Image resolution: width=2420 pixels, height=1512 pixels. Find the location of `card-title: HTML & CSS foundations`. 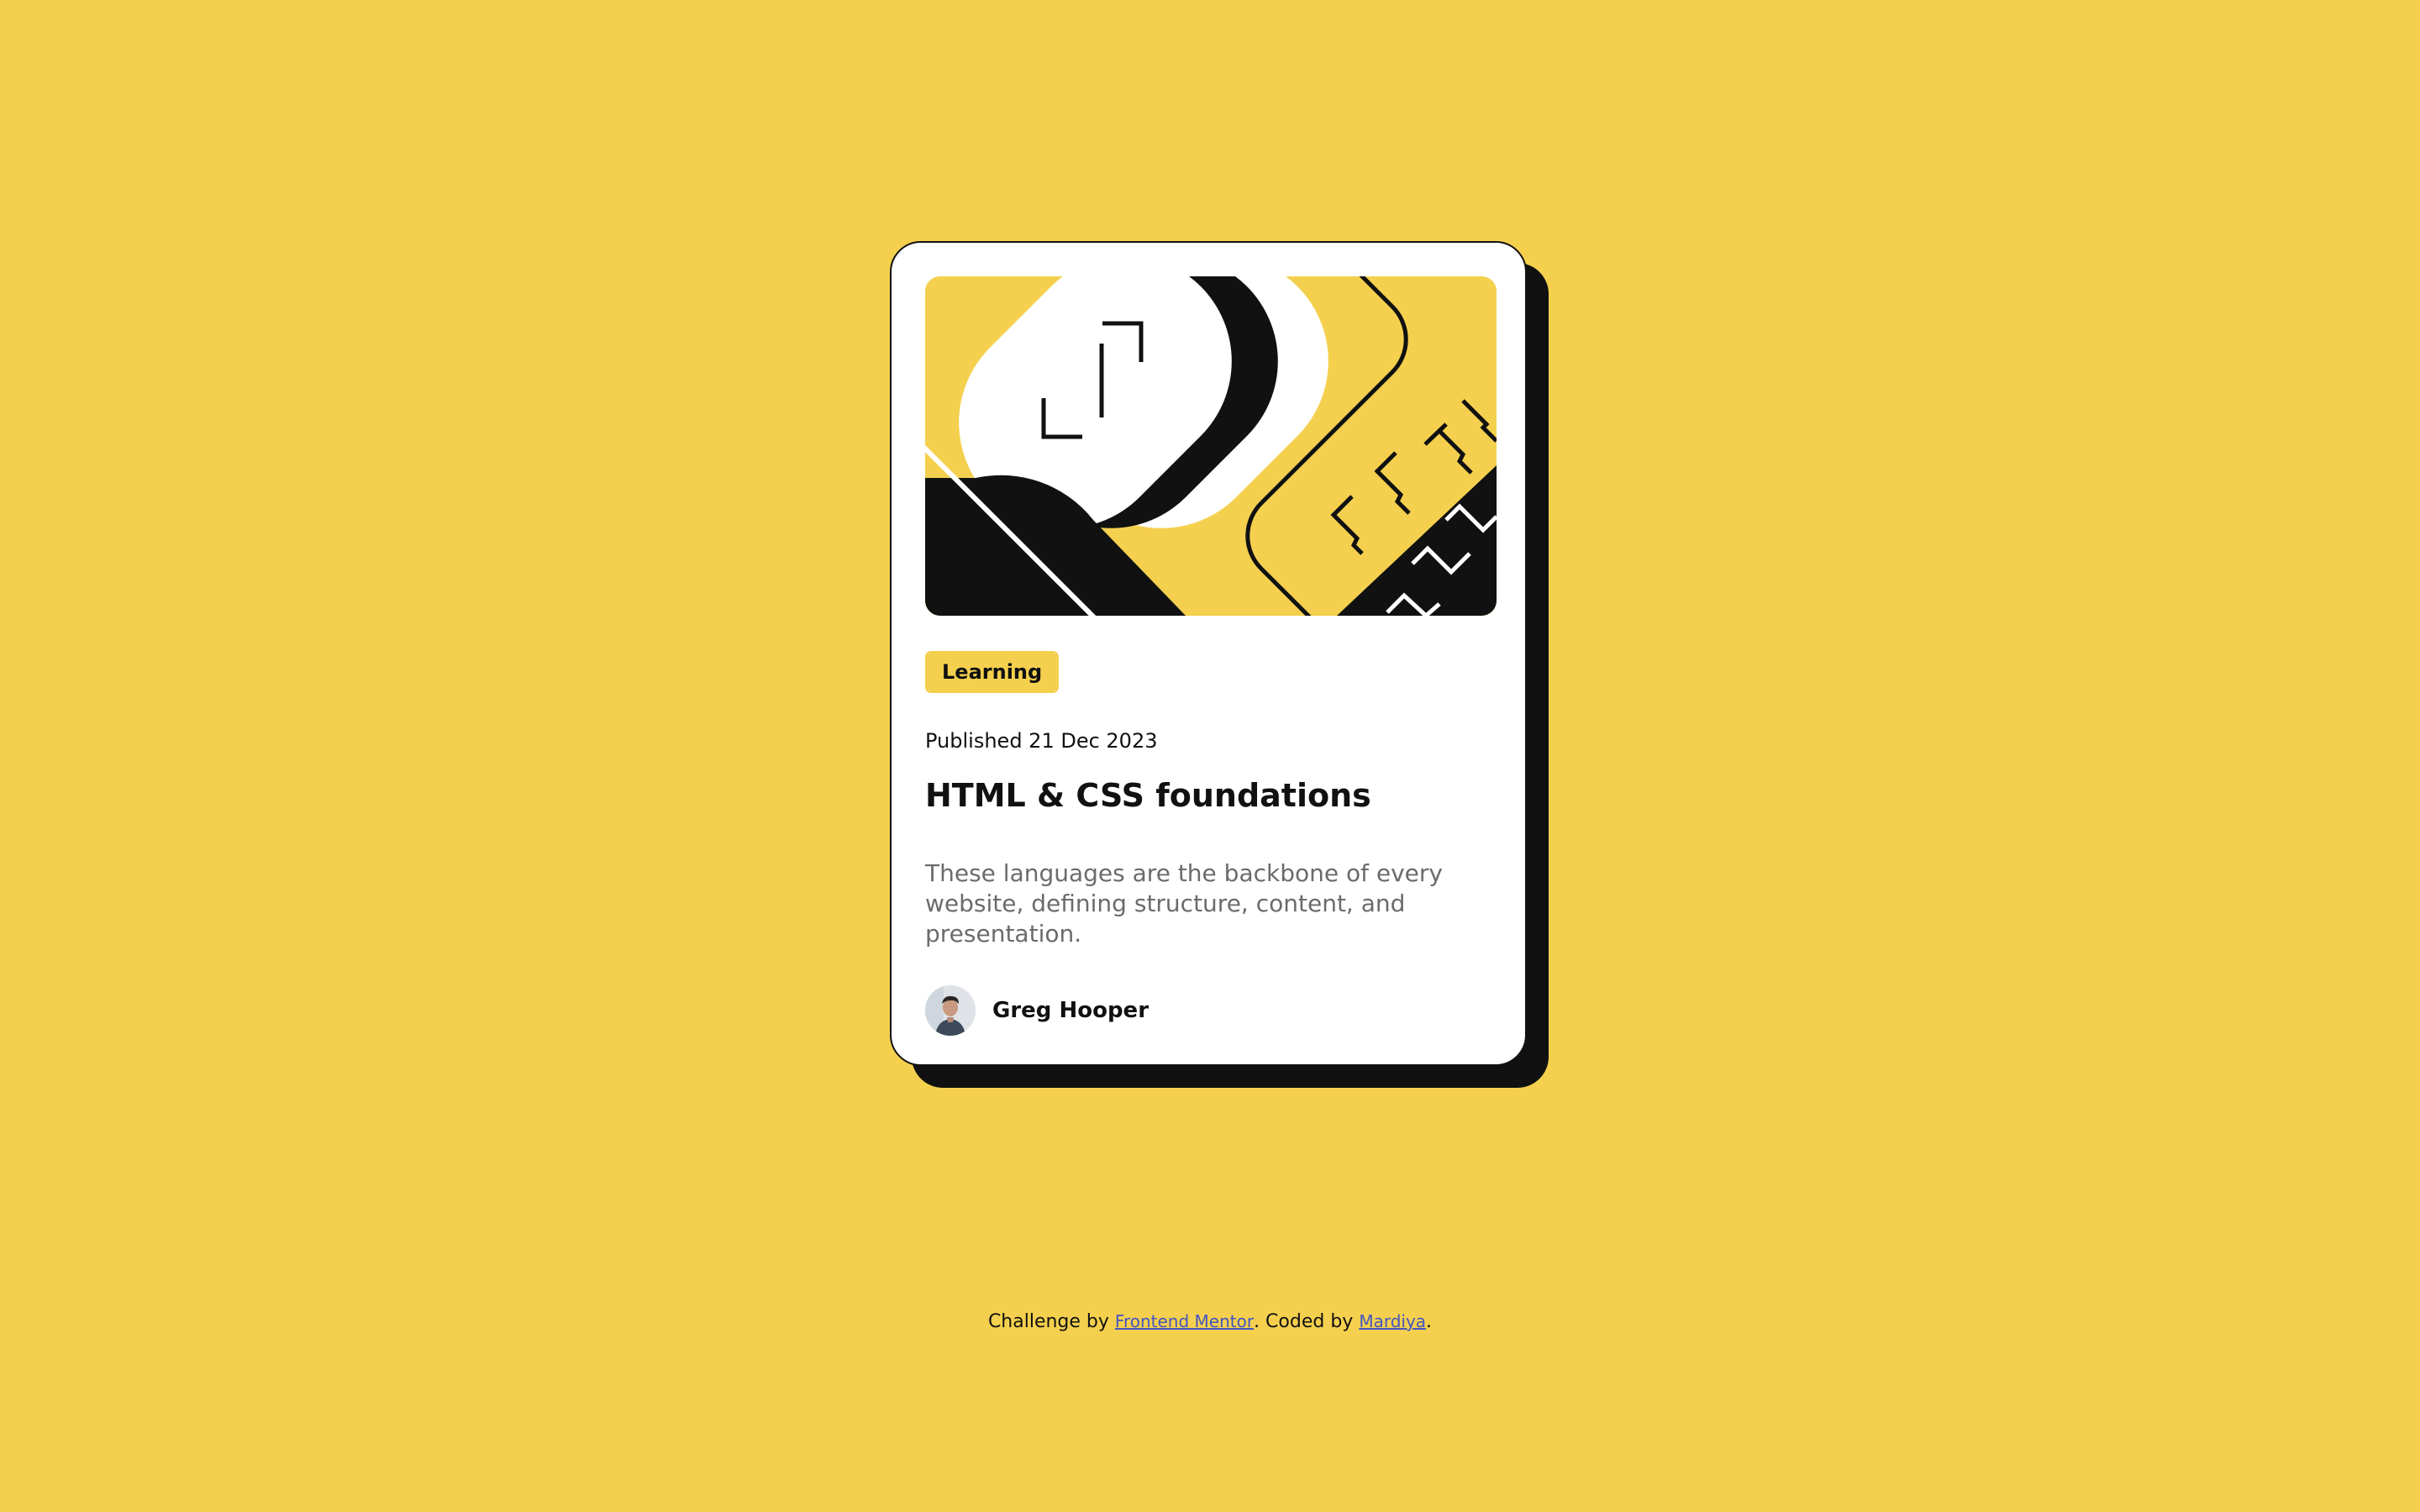

card-title: HTML & CSS foundations is located at coordinates (1148, 795).